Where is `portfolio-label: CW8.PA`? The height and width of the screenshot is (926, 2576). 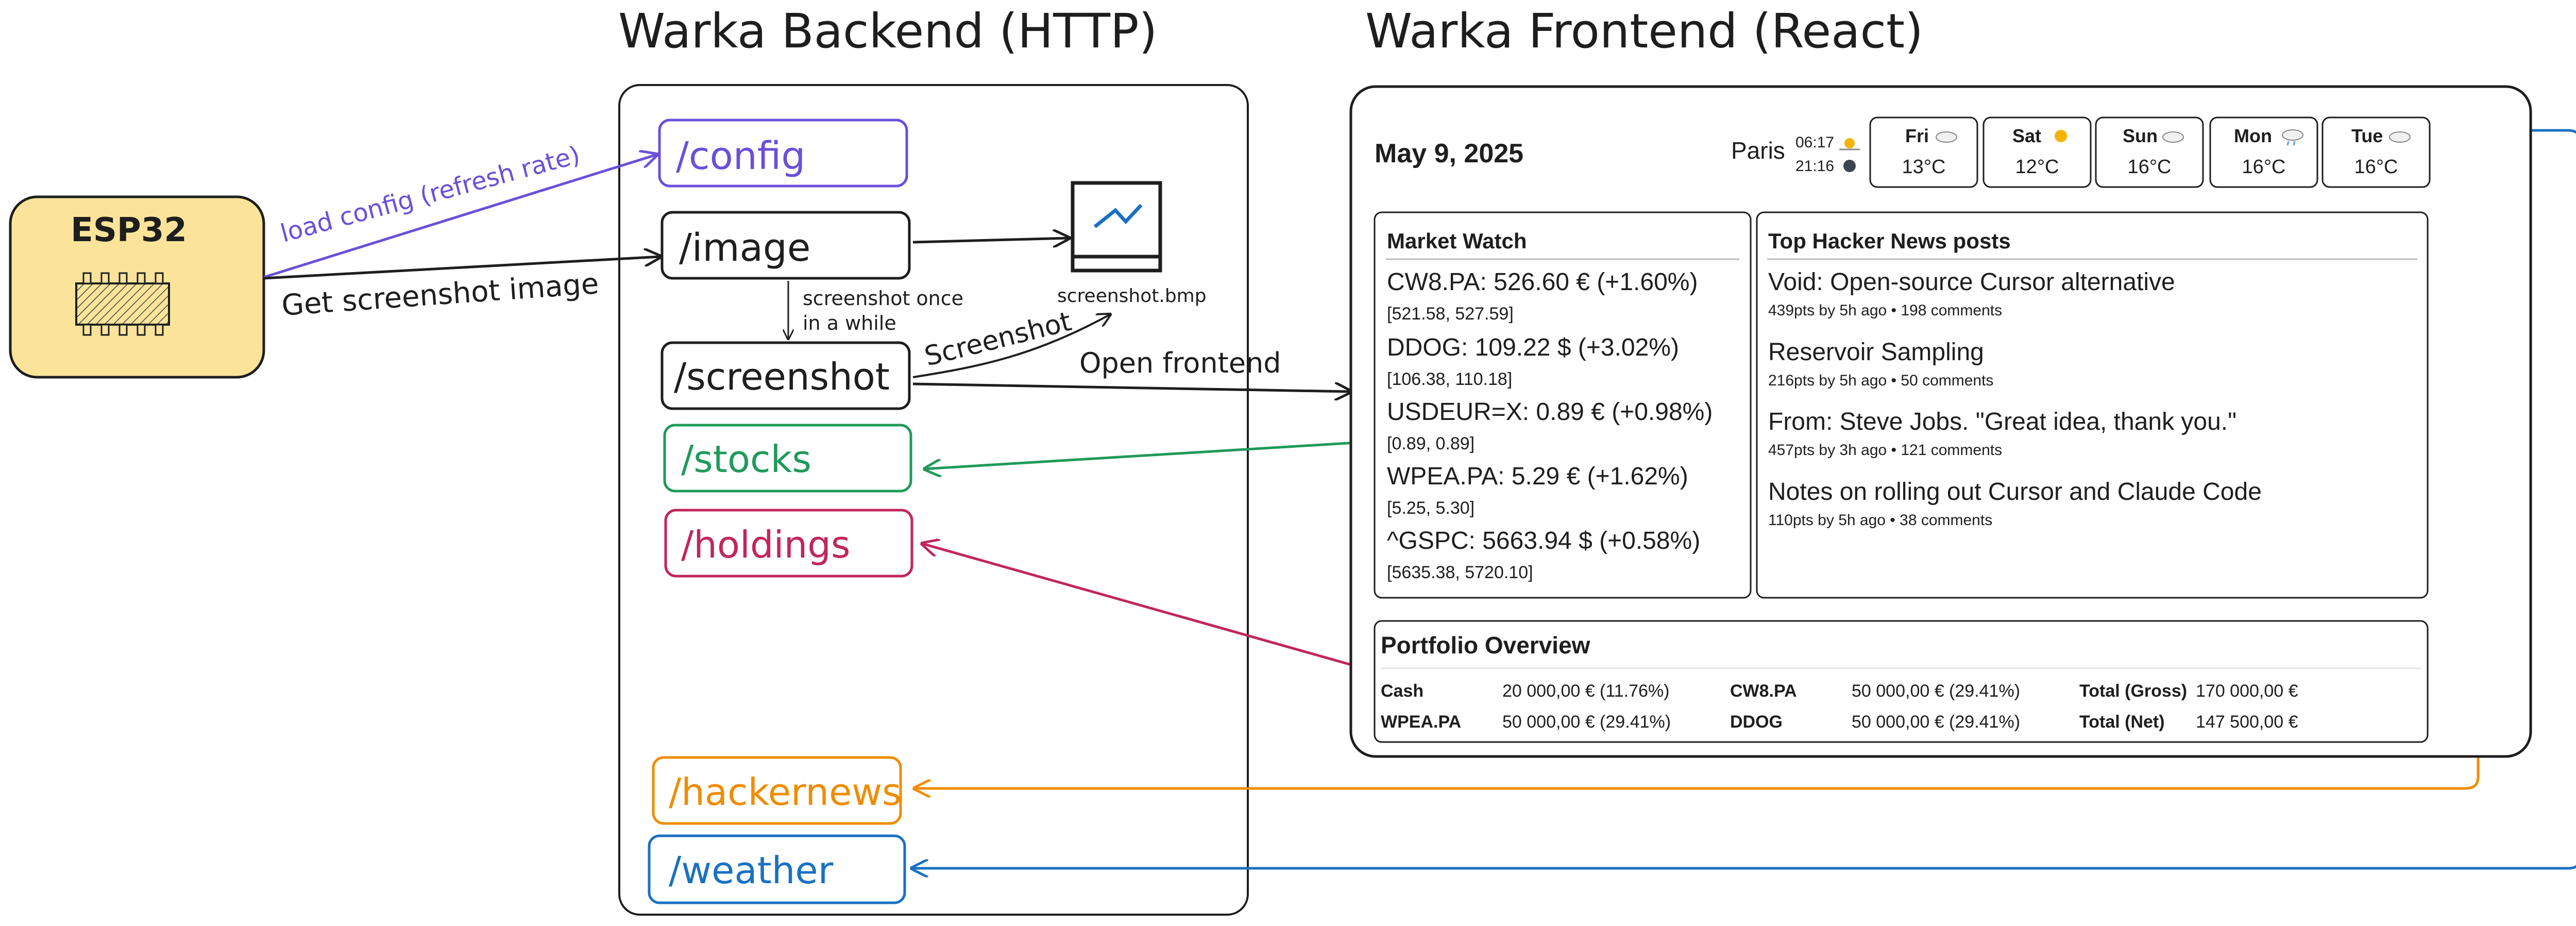
portfolio-label: CW8.PA is located at coordinates (1764, 691).